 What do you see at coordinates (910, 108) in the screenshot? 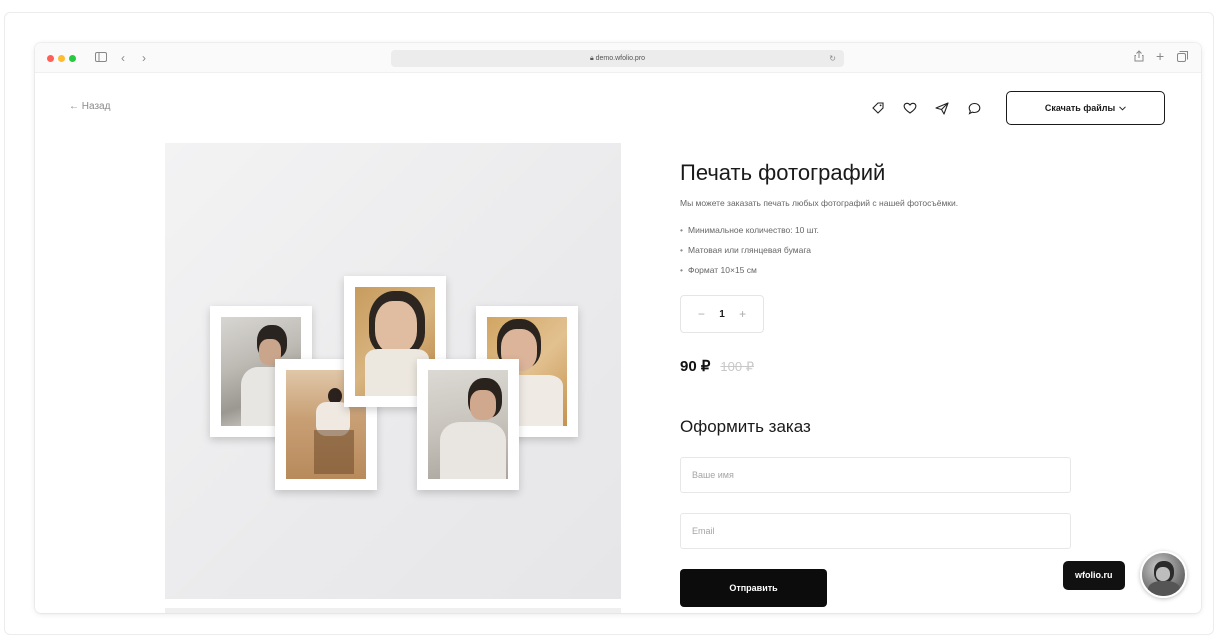
I see `heart-icon` at bounding box center [910, 108].